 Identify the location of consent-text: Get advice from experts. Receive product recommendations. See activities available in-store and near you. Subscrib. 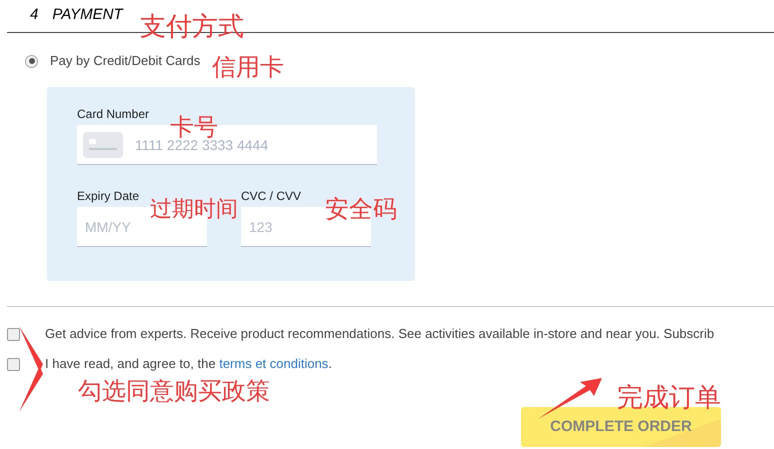
(379, 334).